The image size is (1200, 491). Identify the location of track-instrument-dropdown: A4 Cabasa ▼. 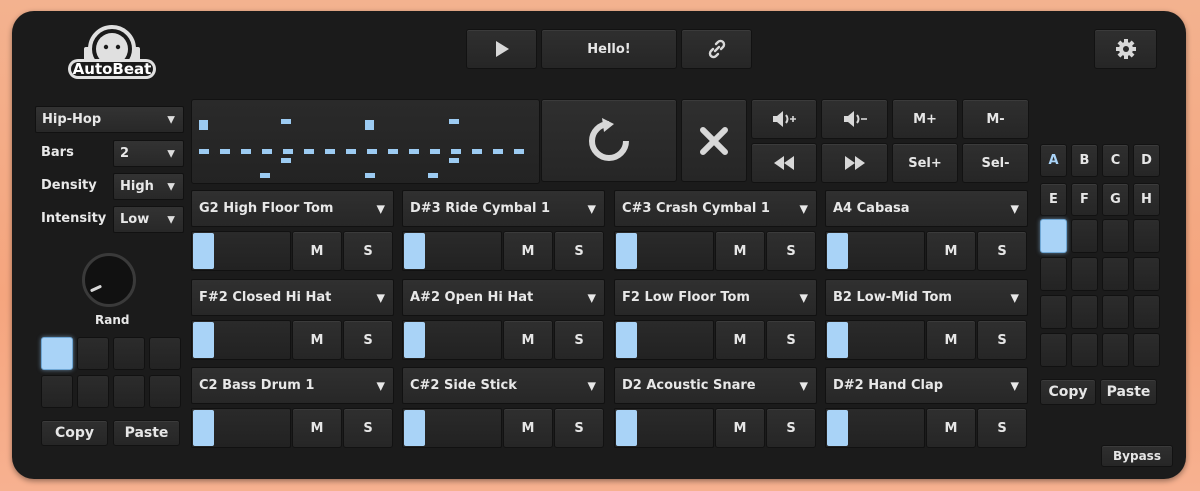
(926, 208).